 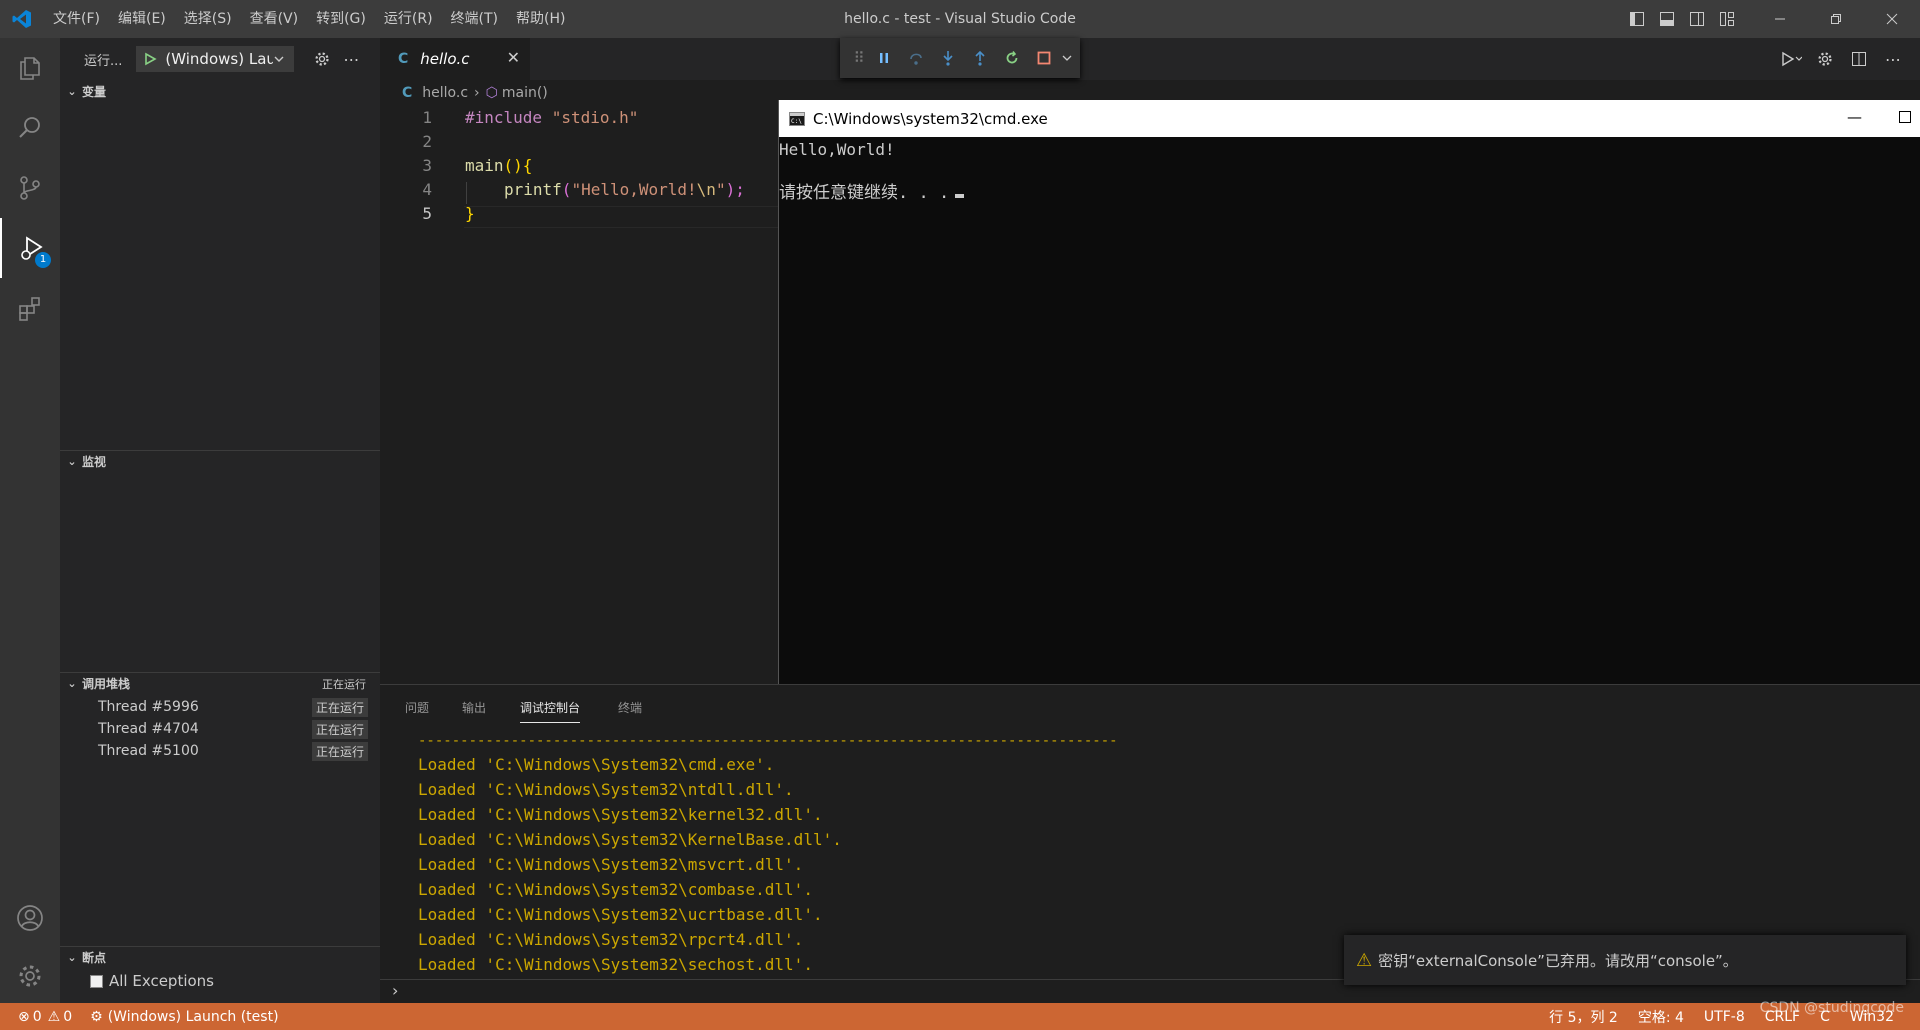 What do you see at coordinates (142, 19) in the screenshot?
I see `menu-edit: 编辑(E)` at bounding box center [142, 19].